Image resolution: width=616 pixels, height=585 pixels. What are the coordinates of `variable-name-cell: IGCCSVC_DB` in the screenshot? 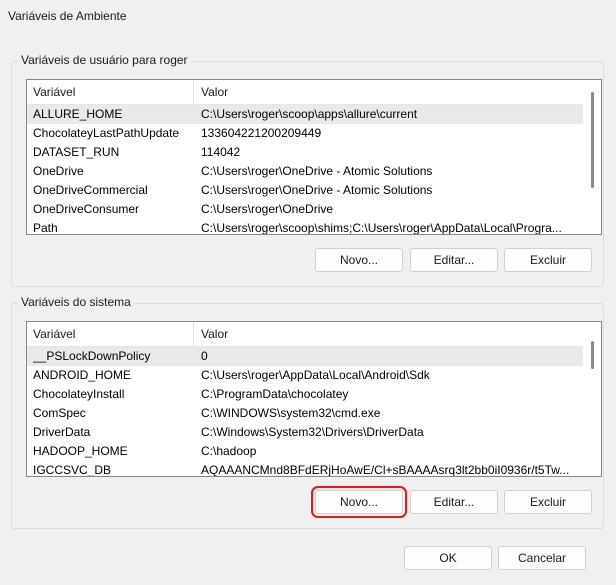 It's located at (72, 470).